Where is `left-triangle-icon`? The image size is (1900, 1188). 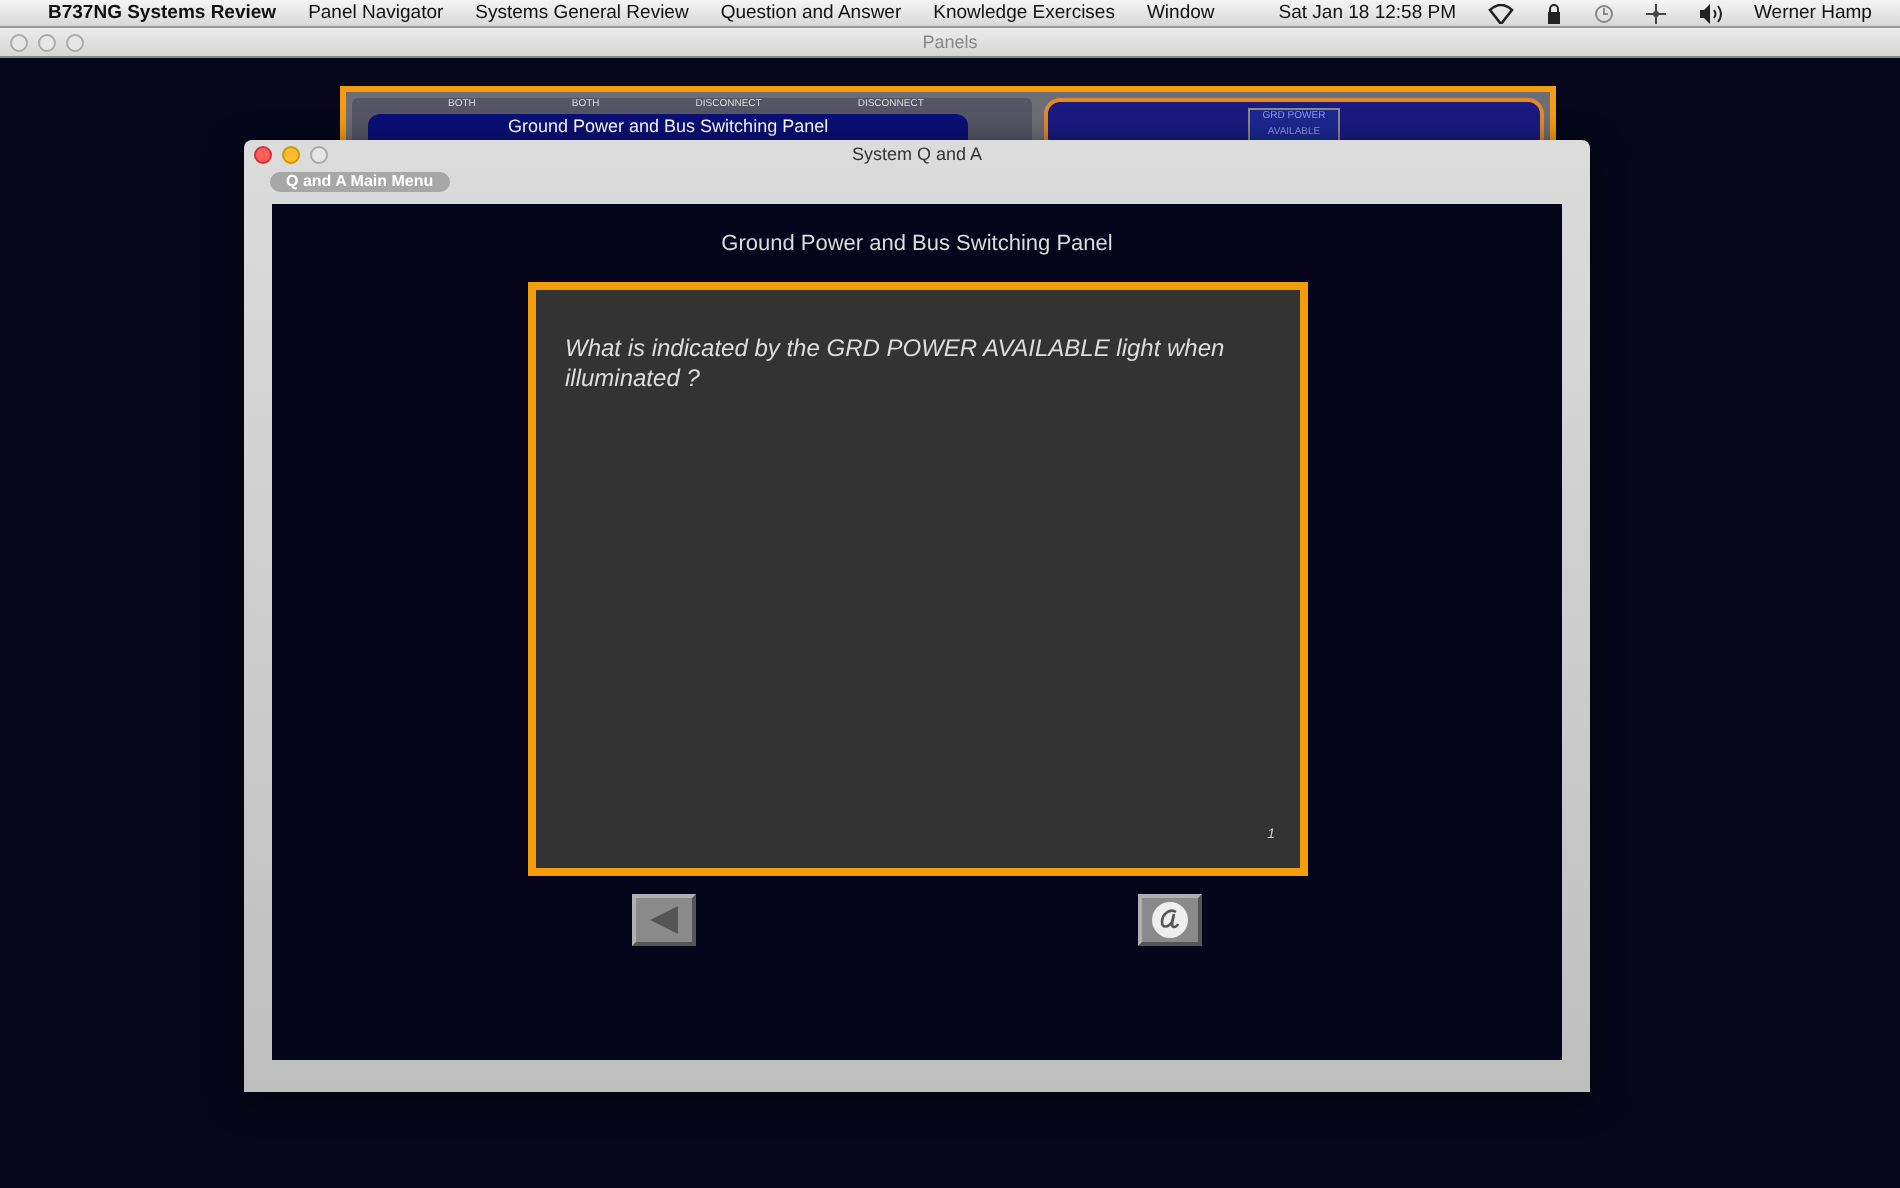
left-triangle-icon is located at coordinates (664, 919).